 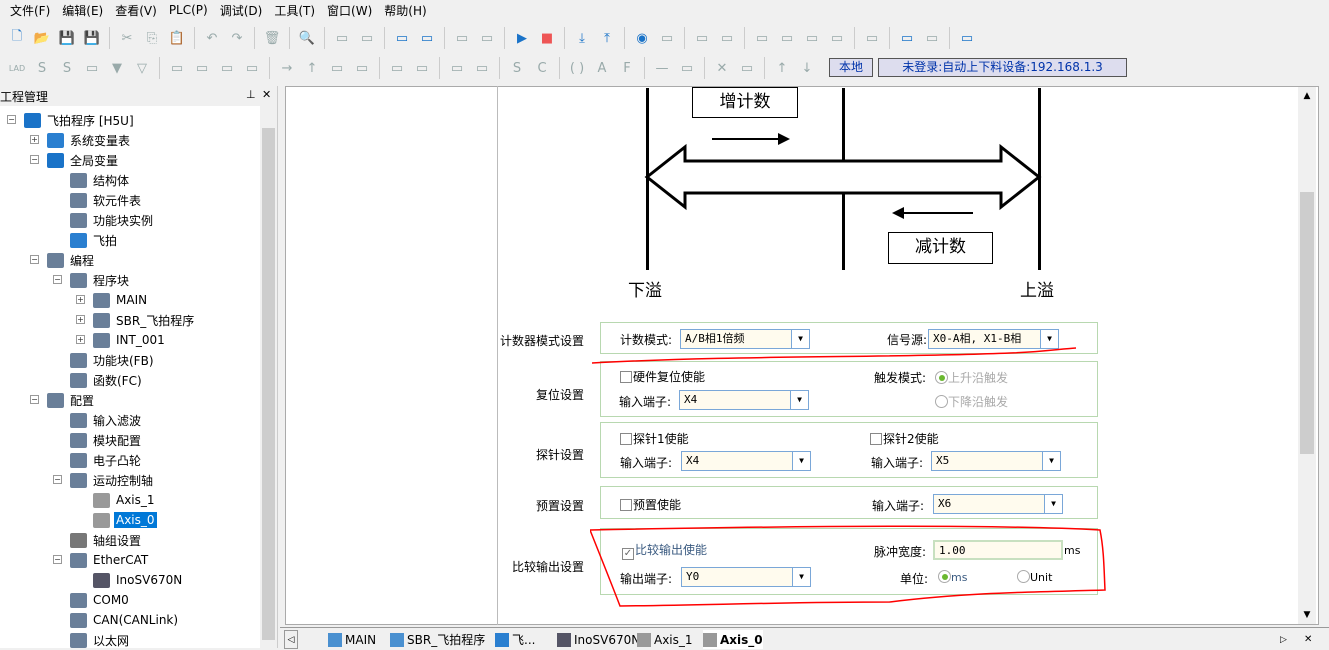 I want to click on menu-6: 窗口(W), so click(x=351, y=10).